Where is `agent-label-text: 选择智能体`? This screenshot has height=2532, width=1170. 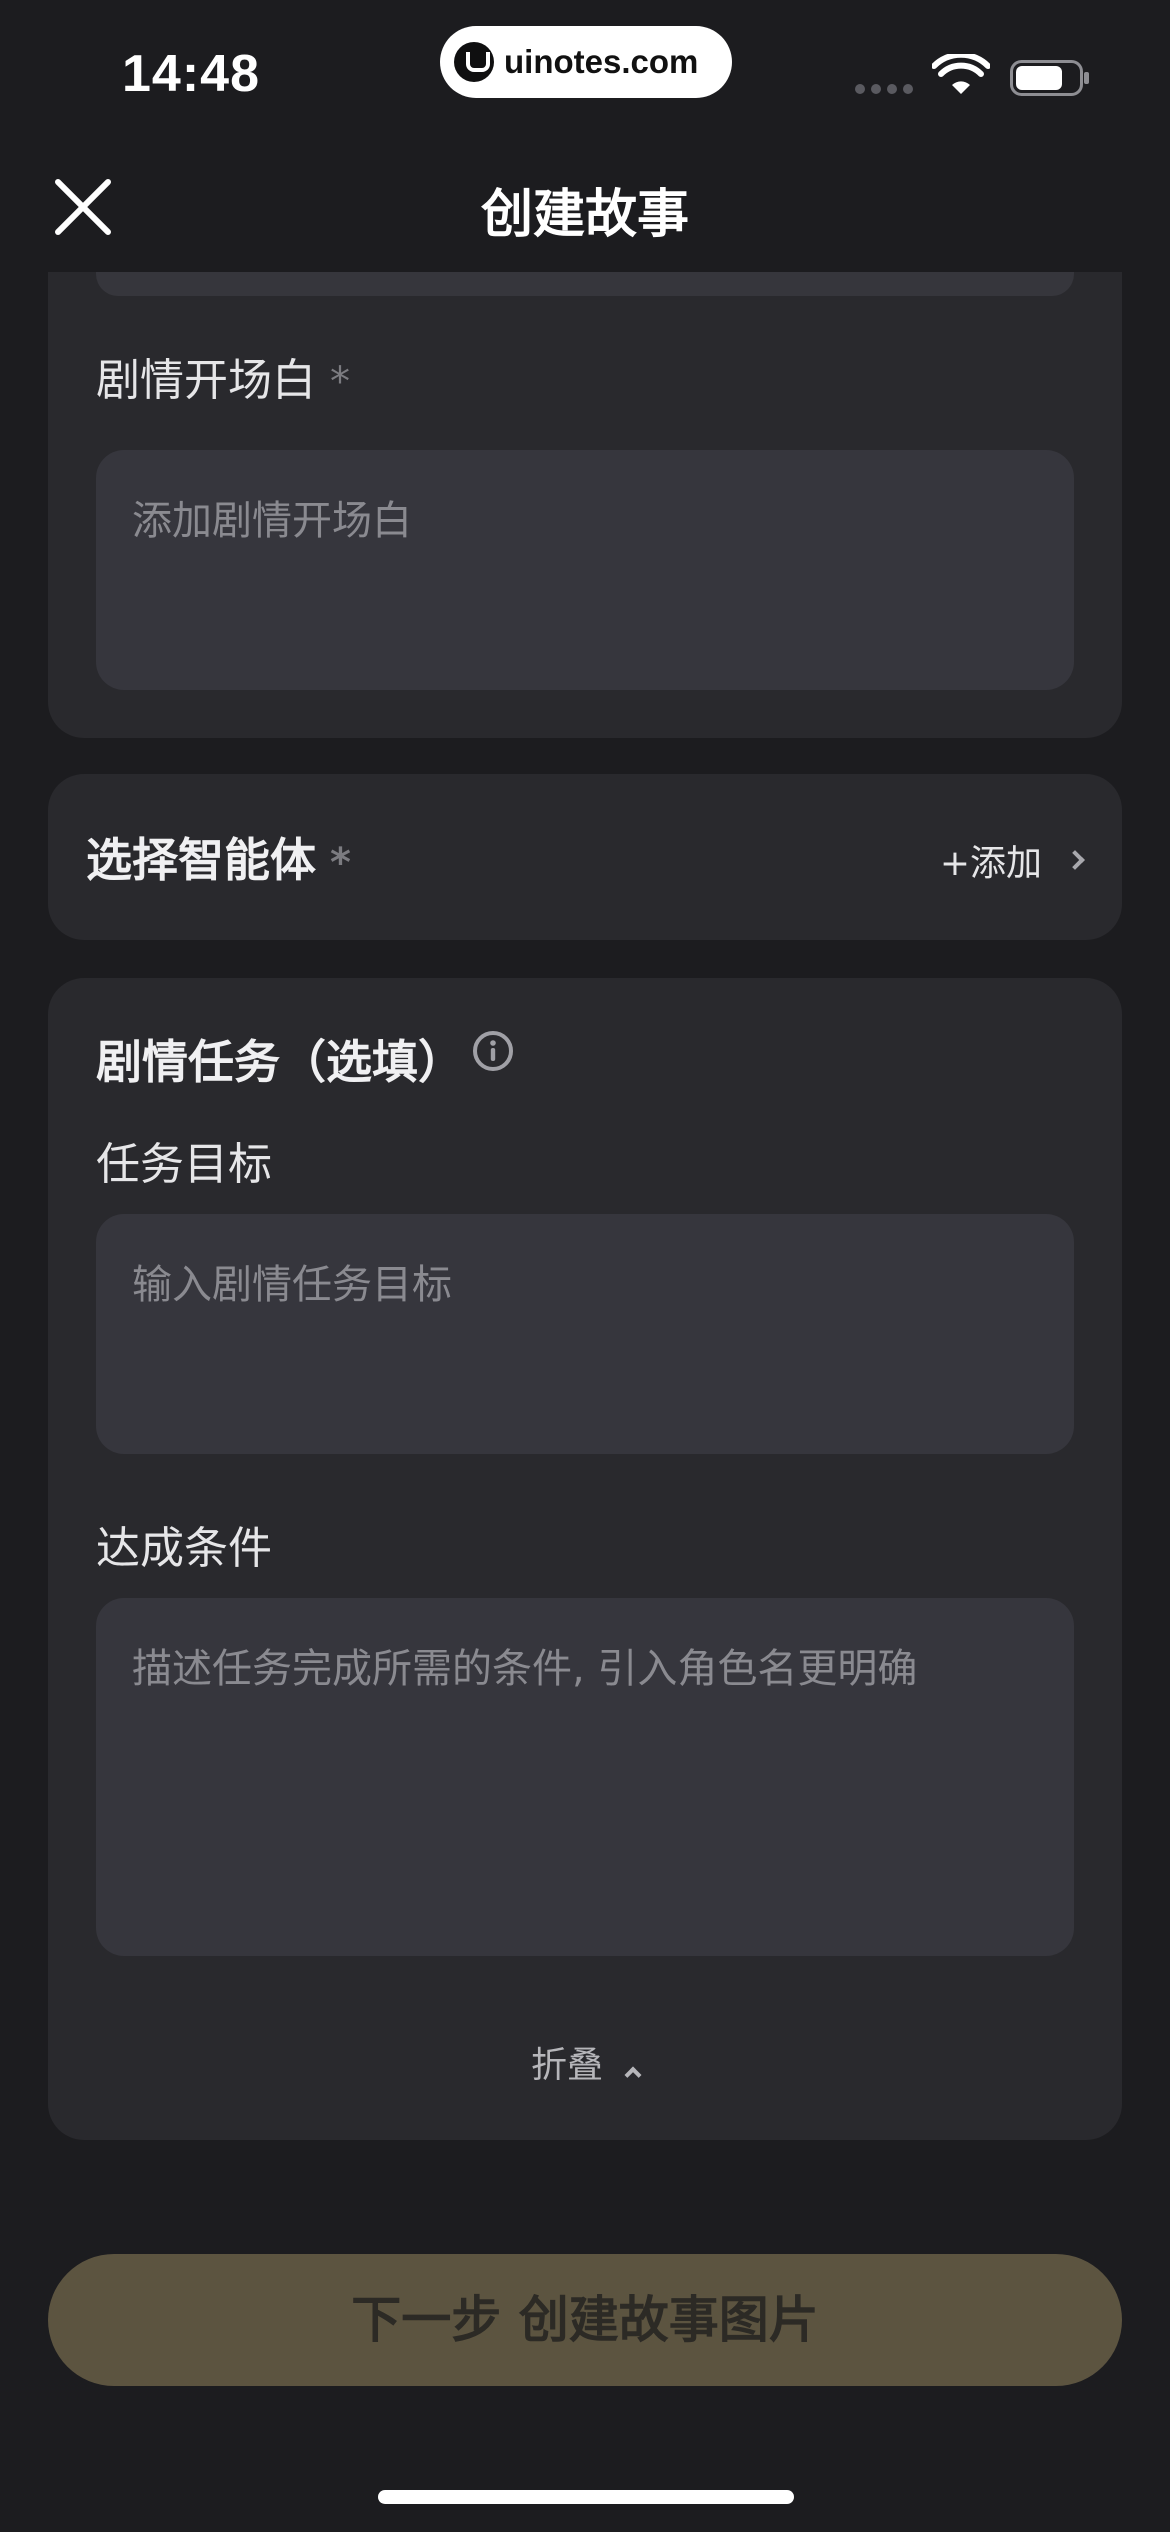 agent-label-text: 选择智能体 is located at coordinates (201, 860).